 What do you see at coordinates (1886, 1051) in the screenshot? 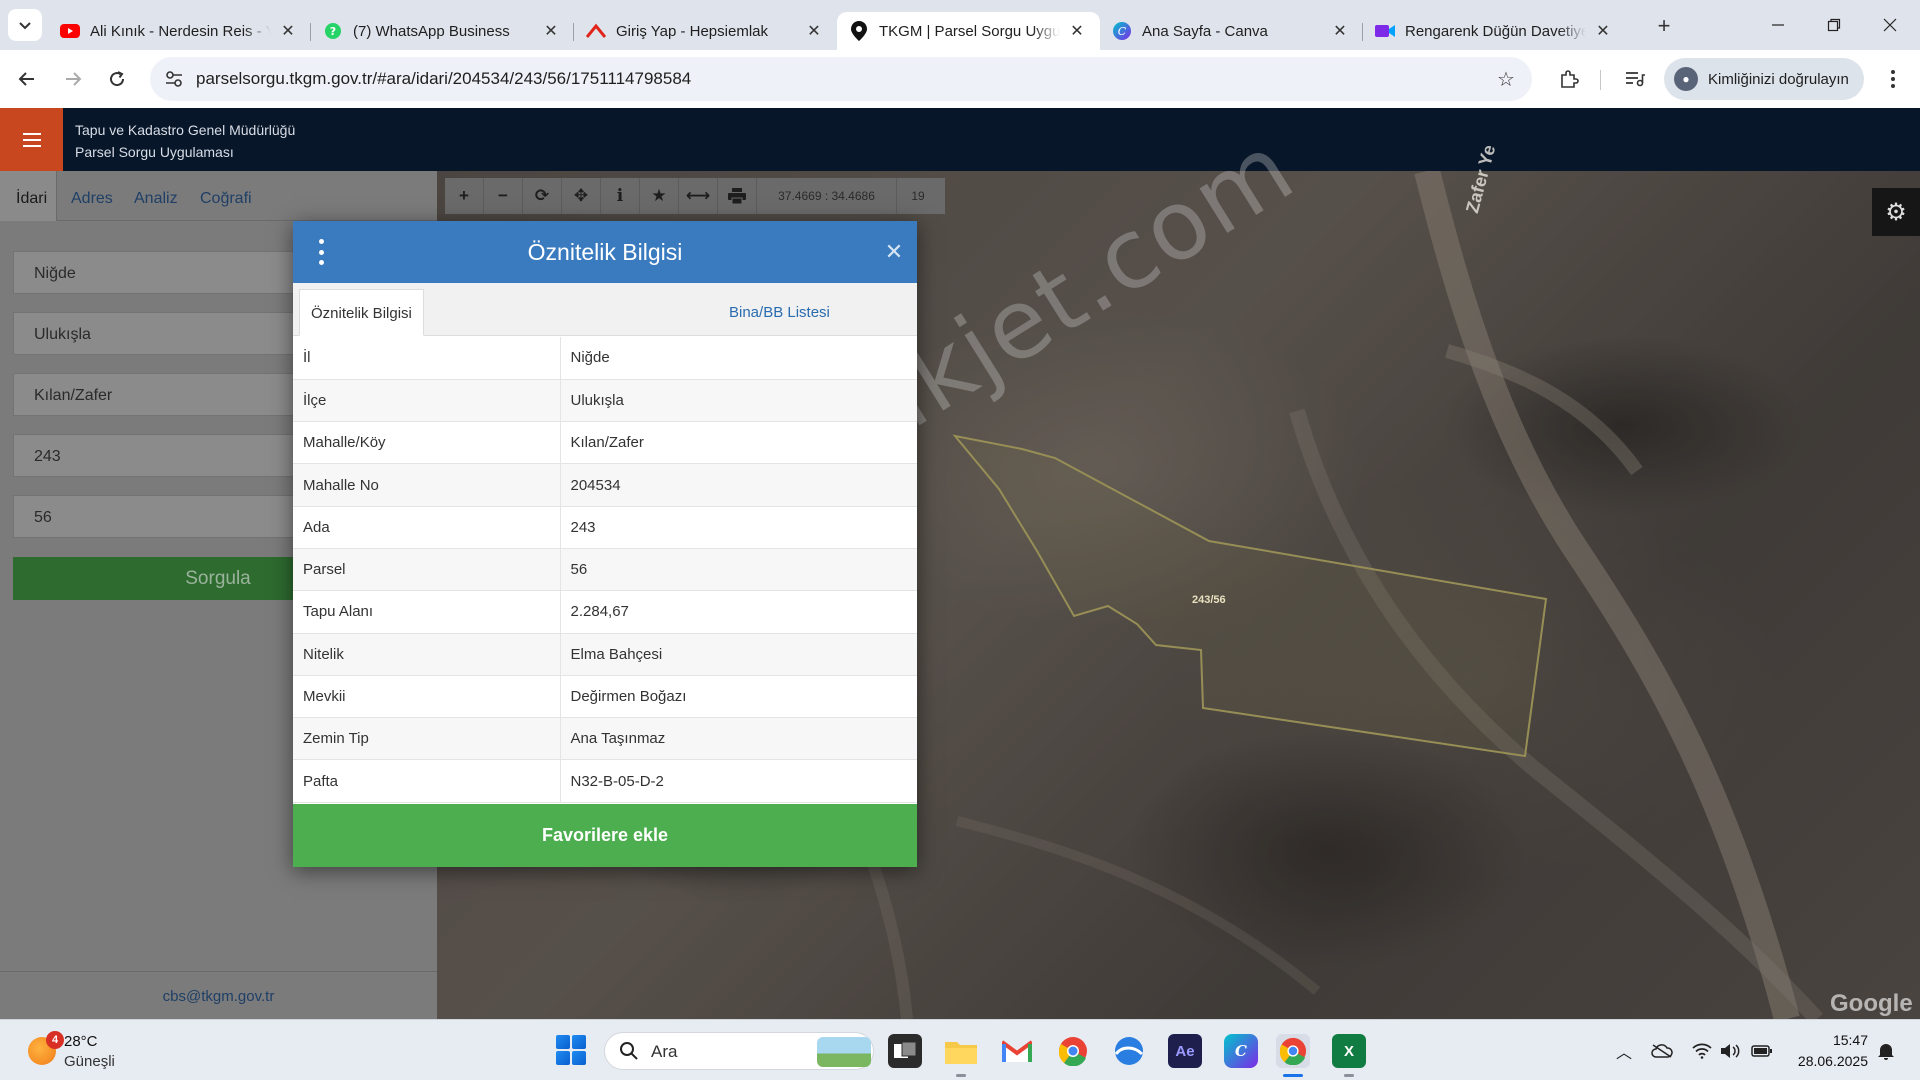
I see `notification-bell-icon` at bounding box center [1886, 1051].